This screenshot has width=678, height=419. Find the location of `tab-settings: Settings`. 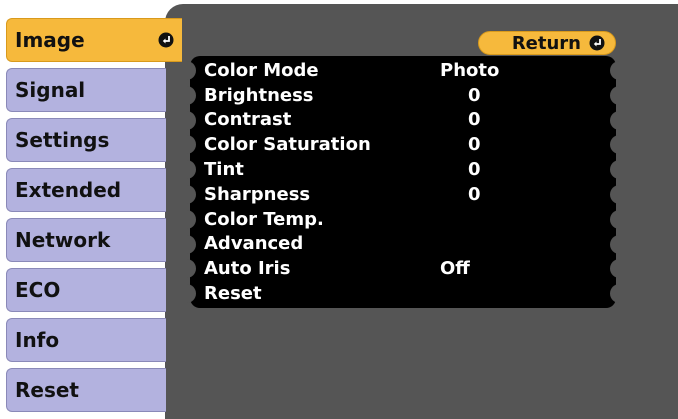

tab-settings: Settings is located at coordinates (86, 140).